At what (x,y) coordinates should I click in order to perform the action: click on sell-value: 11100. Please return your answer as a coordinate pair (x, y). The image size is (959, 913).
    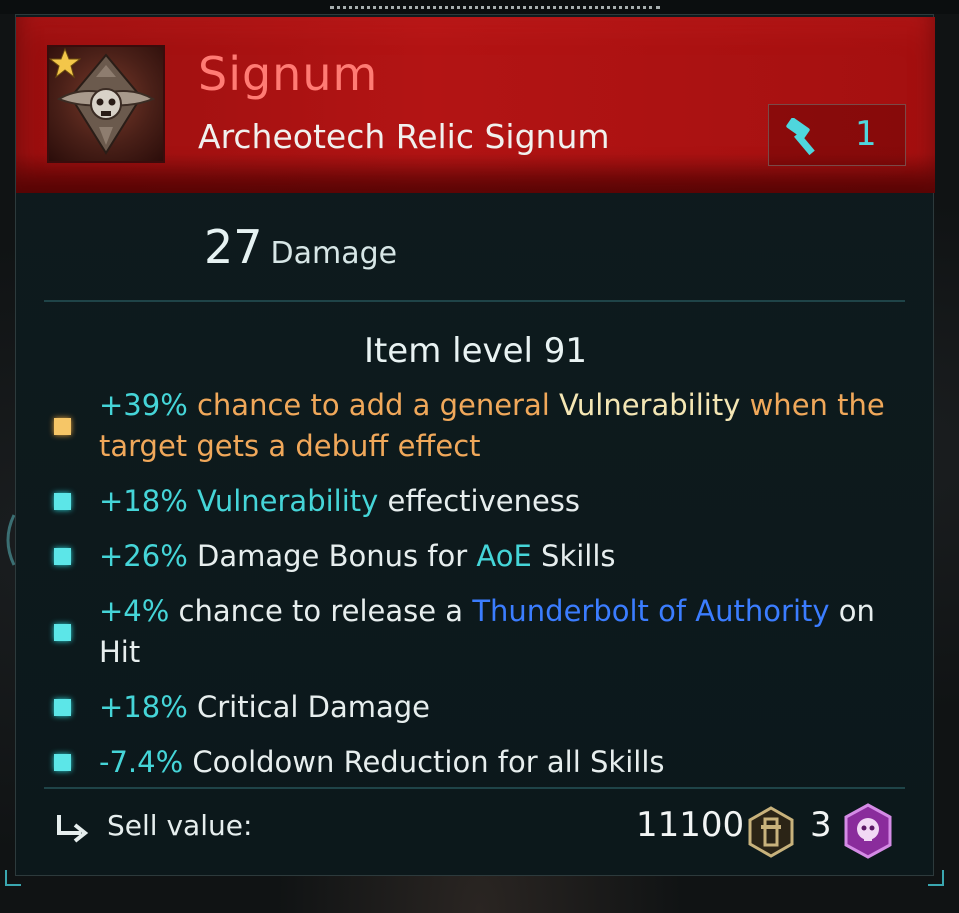
    Looking at the image, I should click on (690, 825).